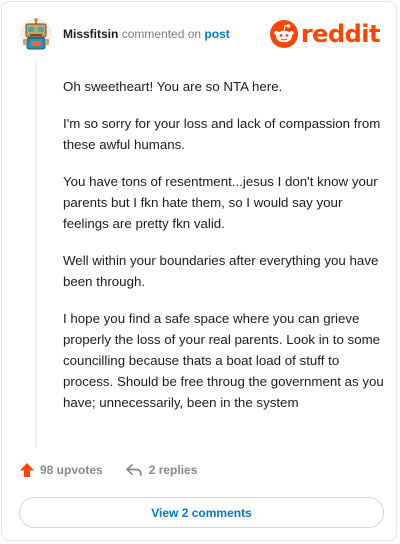 The height and width of the screenshot is (544, 400). What do you see at coordinates (36, 255) in the screenshot?
I see `thread-line` at bounding box center [36, 255].